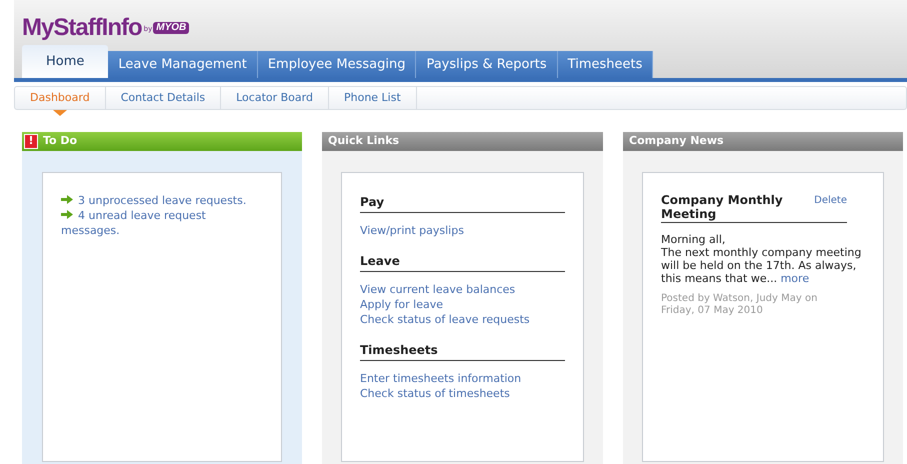 Image resolution: width=907 pixels, height=464 pixels. Describe the element at coordinates (171, 28) in the screenshot. I see `brand-badge: MYOB` at that location.